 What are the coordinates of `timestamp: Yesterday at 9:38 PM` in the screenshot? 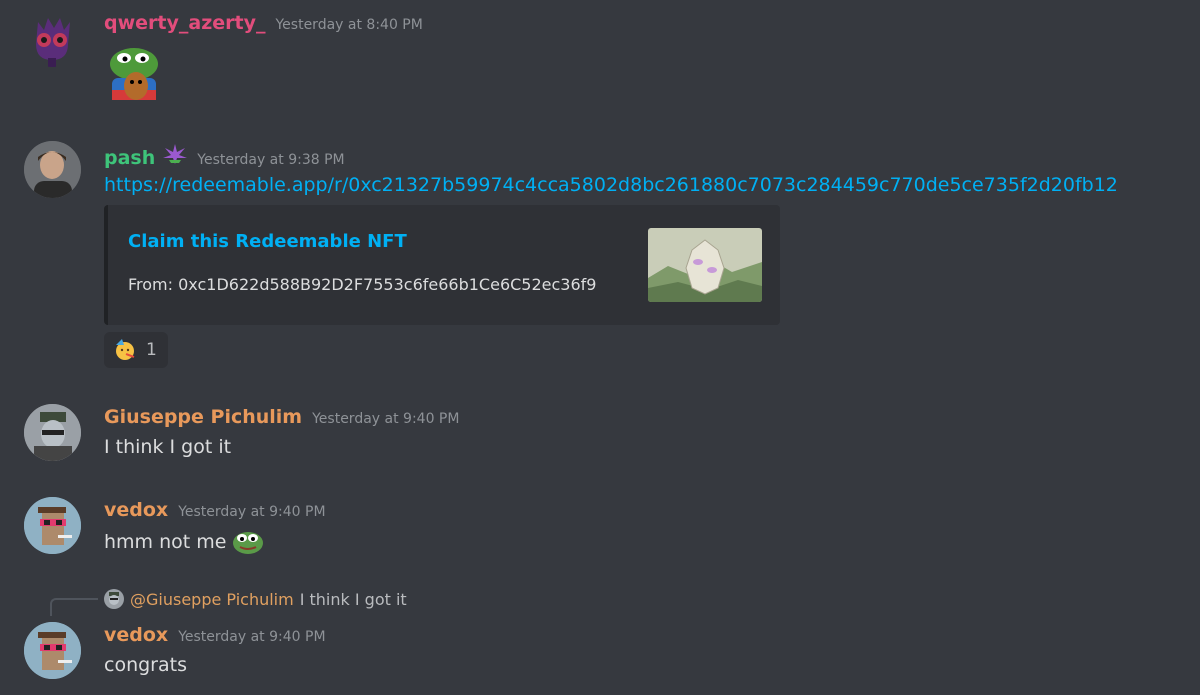 It's located at (271, 160).